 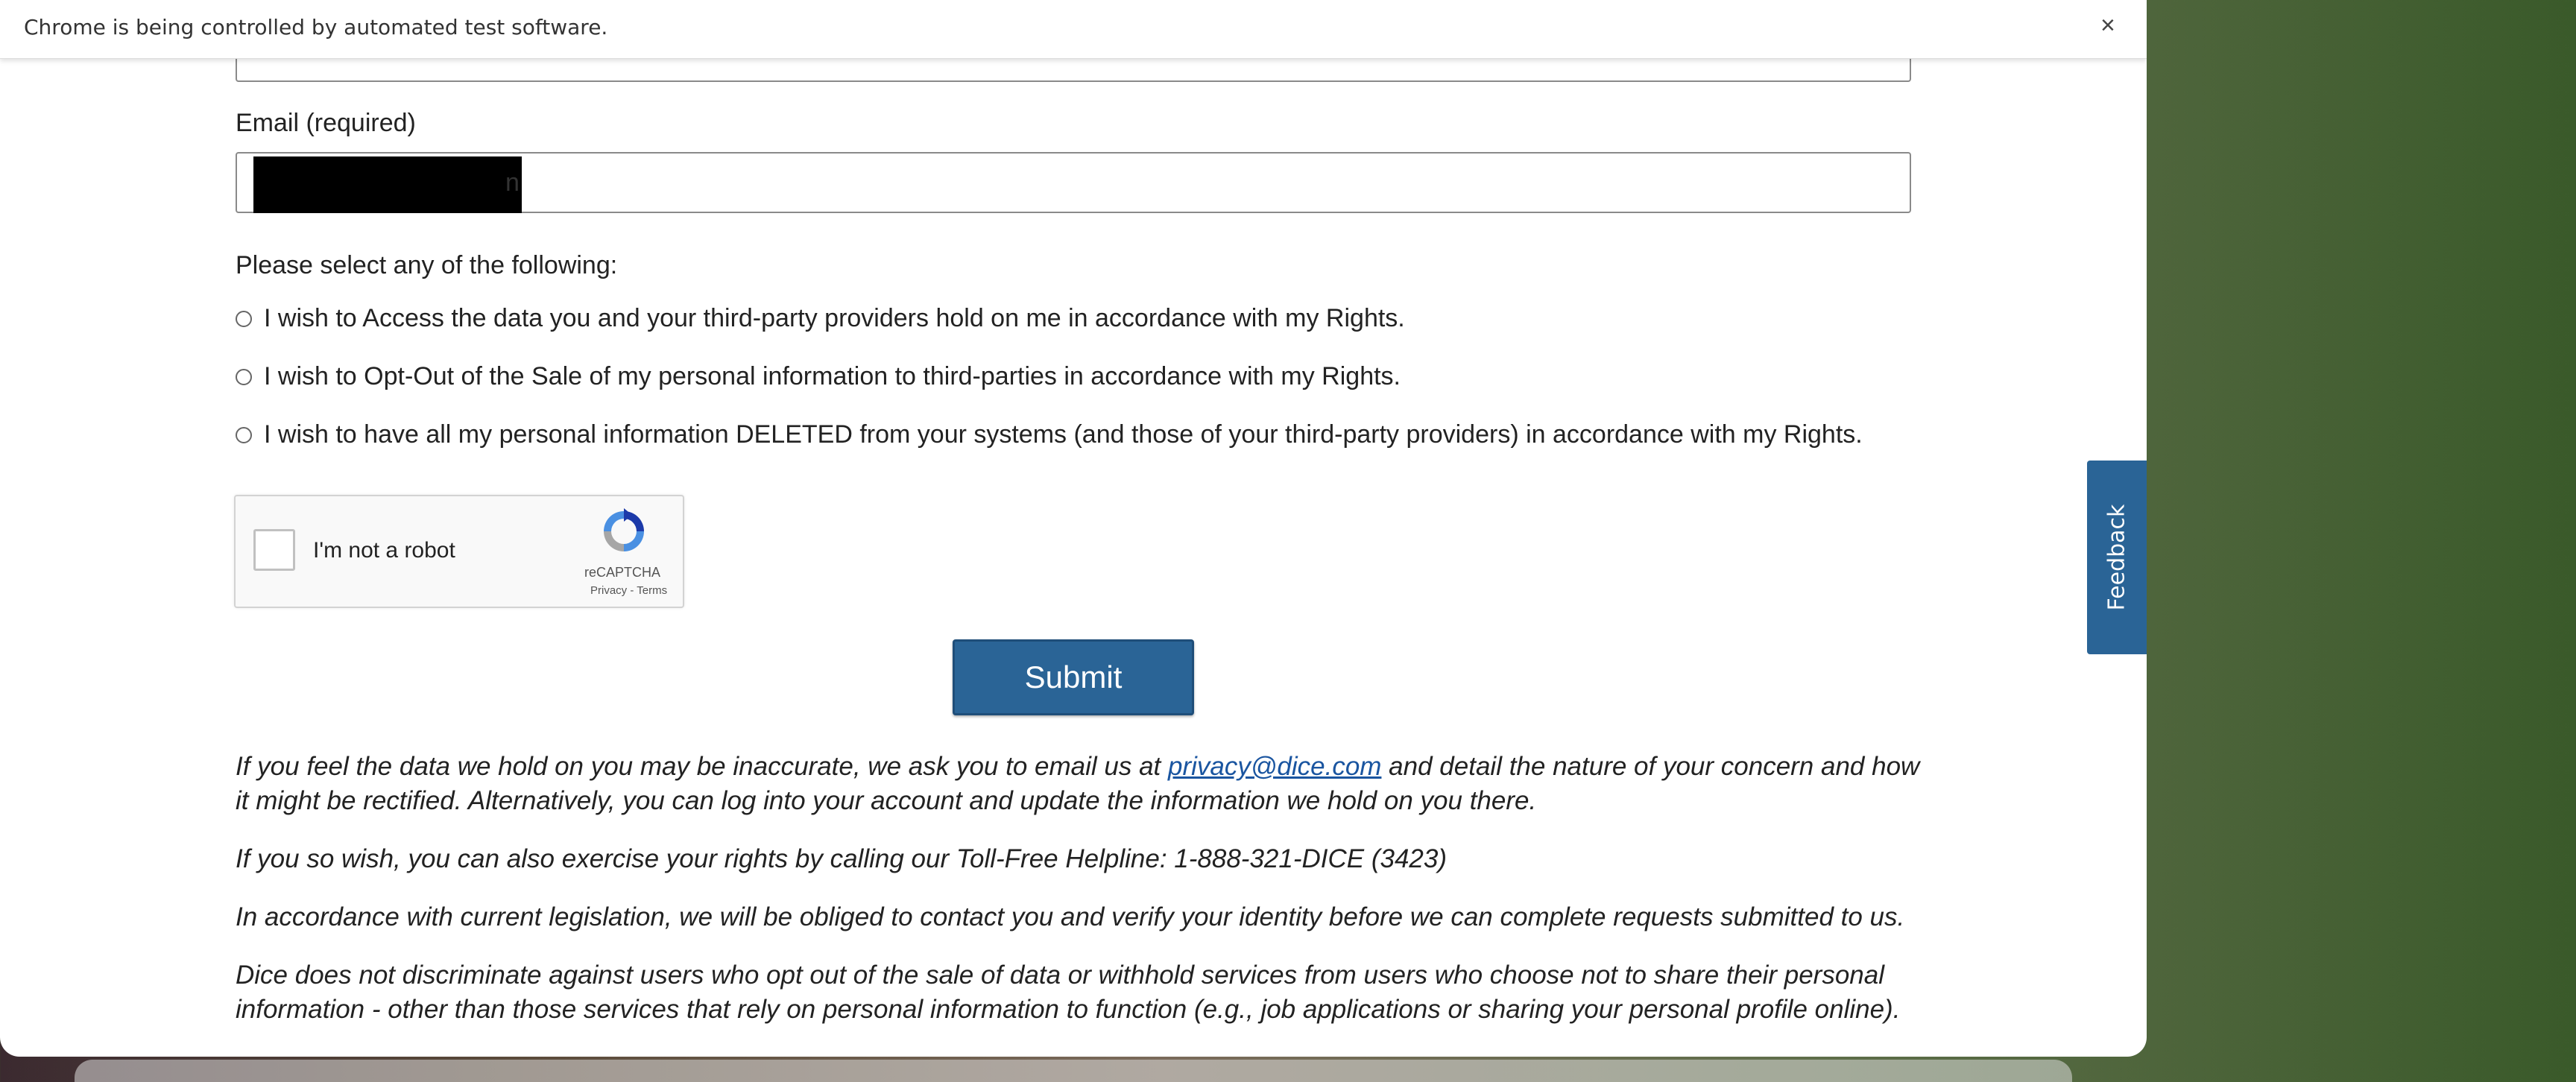 What do you see at coordinates (622, 573) in the screenshot?
I see `recaptcha-brand: reCAPTCHA` at bounding box center [622, 573].